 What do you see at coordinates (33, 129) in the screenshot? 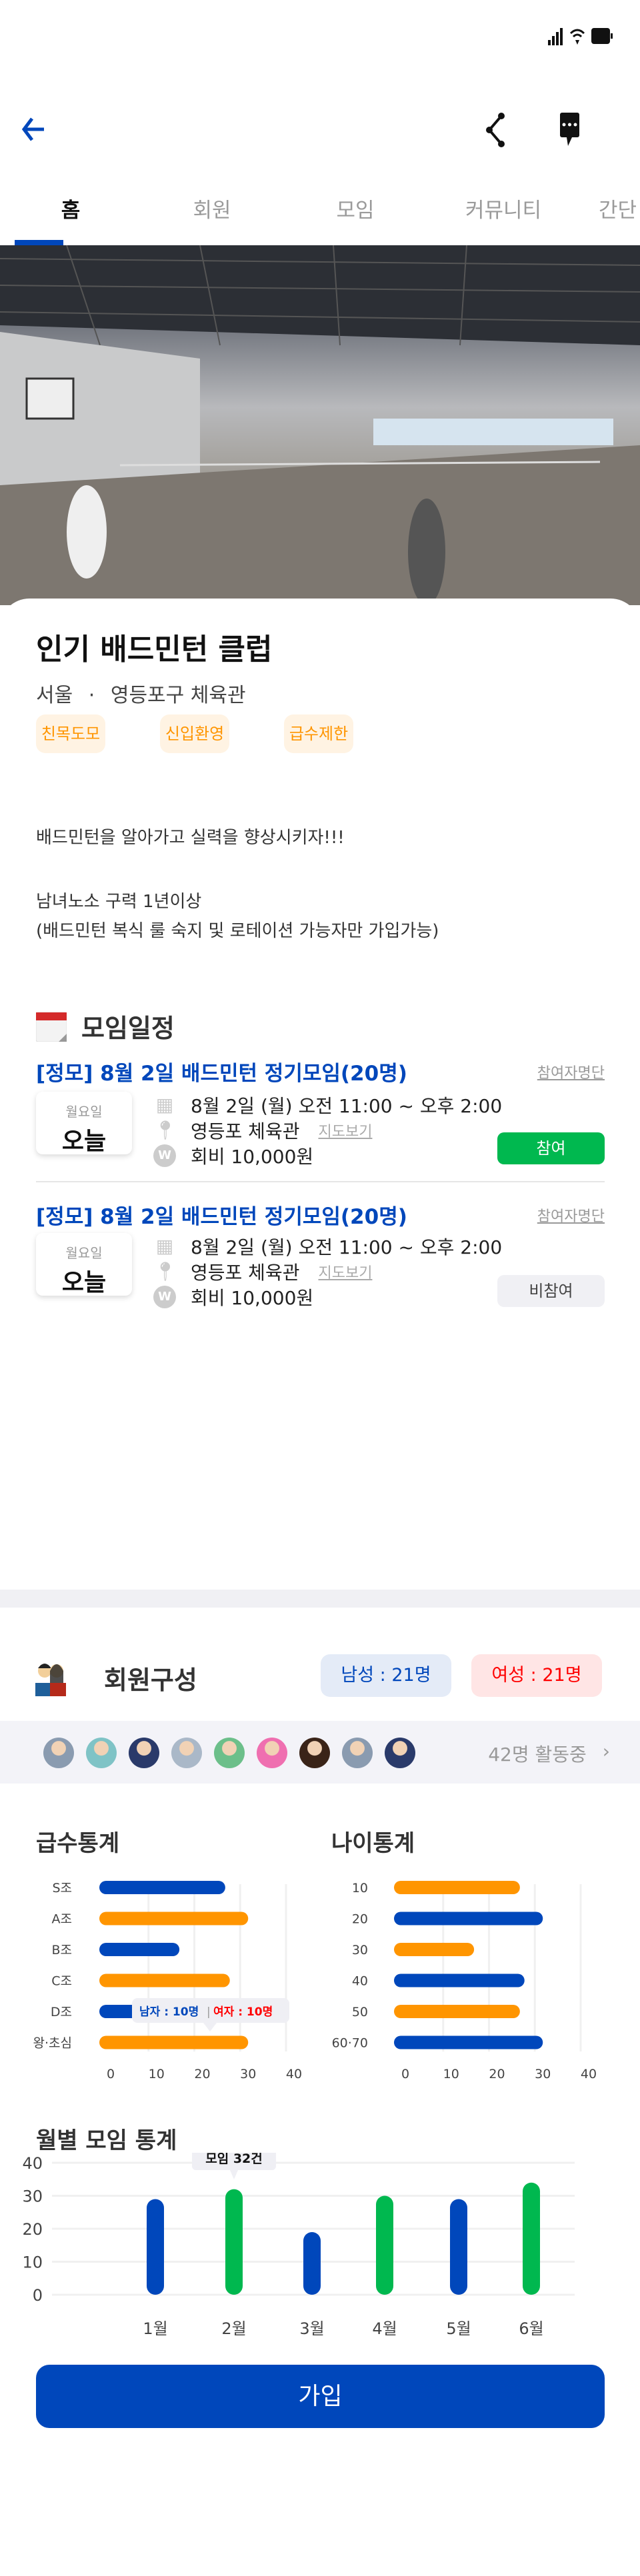
I see `back-button` at bounding box center [33, 129].